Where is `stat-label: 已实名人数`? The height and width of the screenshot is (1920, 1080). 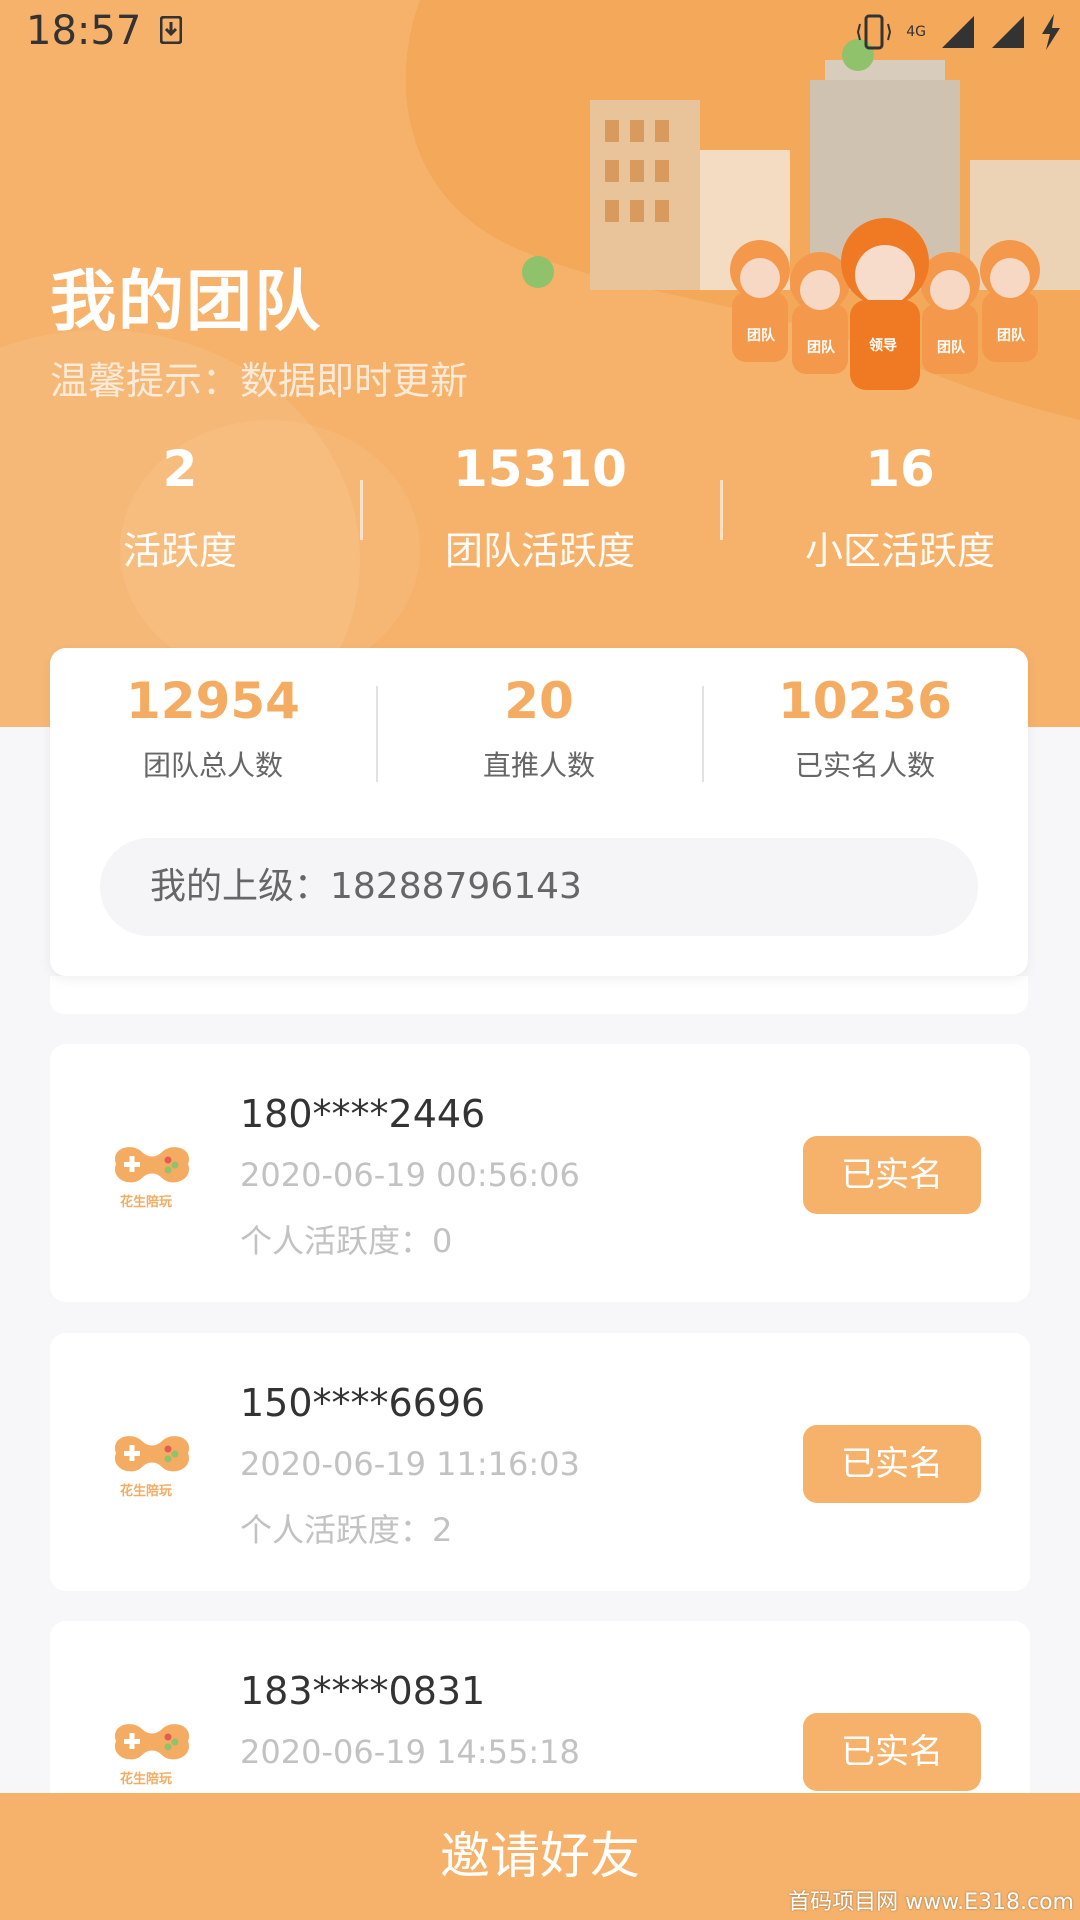
stat-label: 已实名人数 is located at coordinates (864, 765).